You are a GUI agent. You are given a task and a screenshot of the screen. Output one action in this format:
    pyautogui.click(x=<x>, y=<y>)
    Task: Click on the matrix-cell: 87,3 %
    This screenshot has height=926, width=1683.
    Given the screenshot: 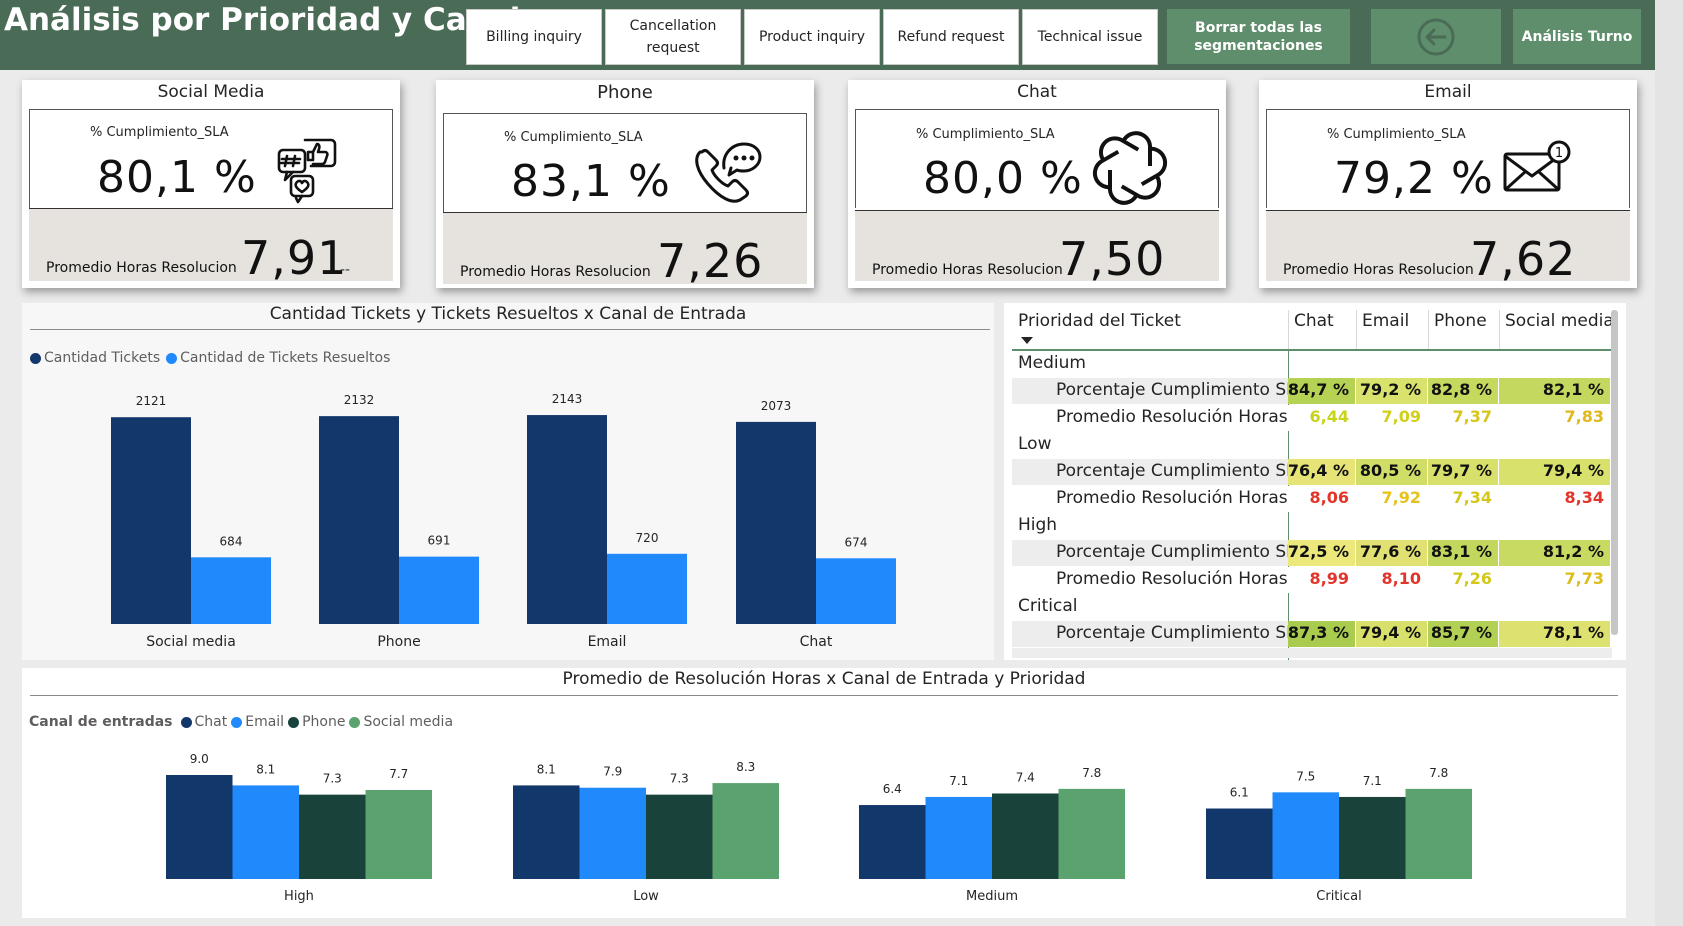 What is the action you would take?
    pyautogui.click(x=1321, y=634)
    